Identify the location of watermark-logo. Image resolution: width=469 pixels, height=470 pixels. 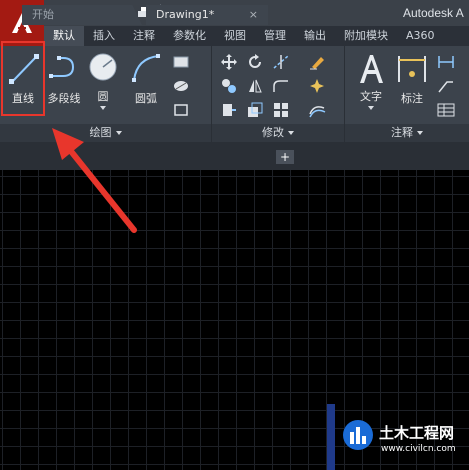
(358, 435).